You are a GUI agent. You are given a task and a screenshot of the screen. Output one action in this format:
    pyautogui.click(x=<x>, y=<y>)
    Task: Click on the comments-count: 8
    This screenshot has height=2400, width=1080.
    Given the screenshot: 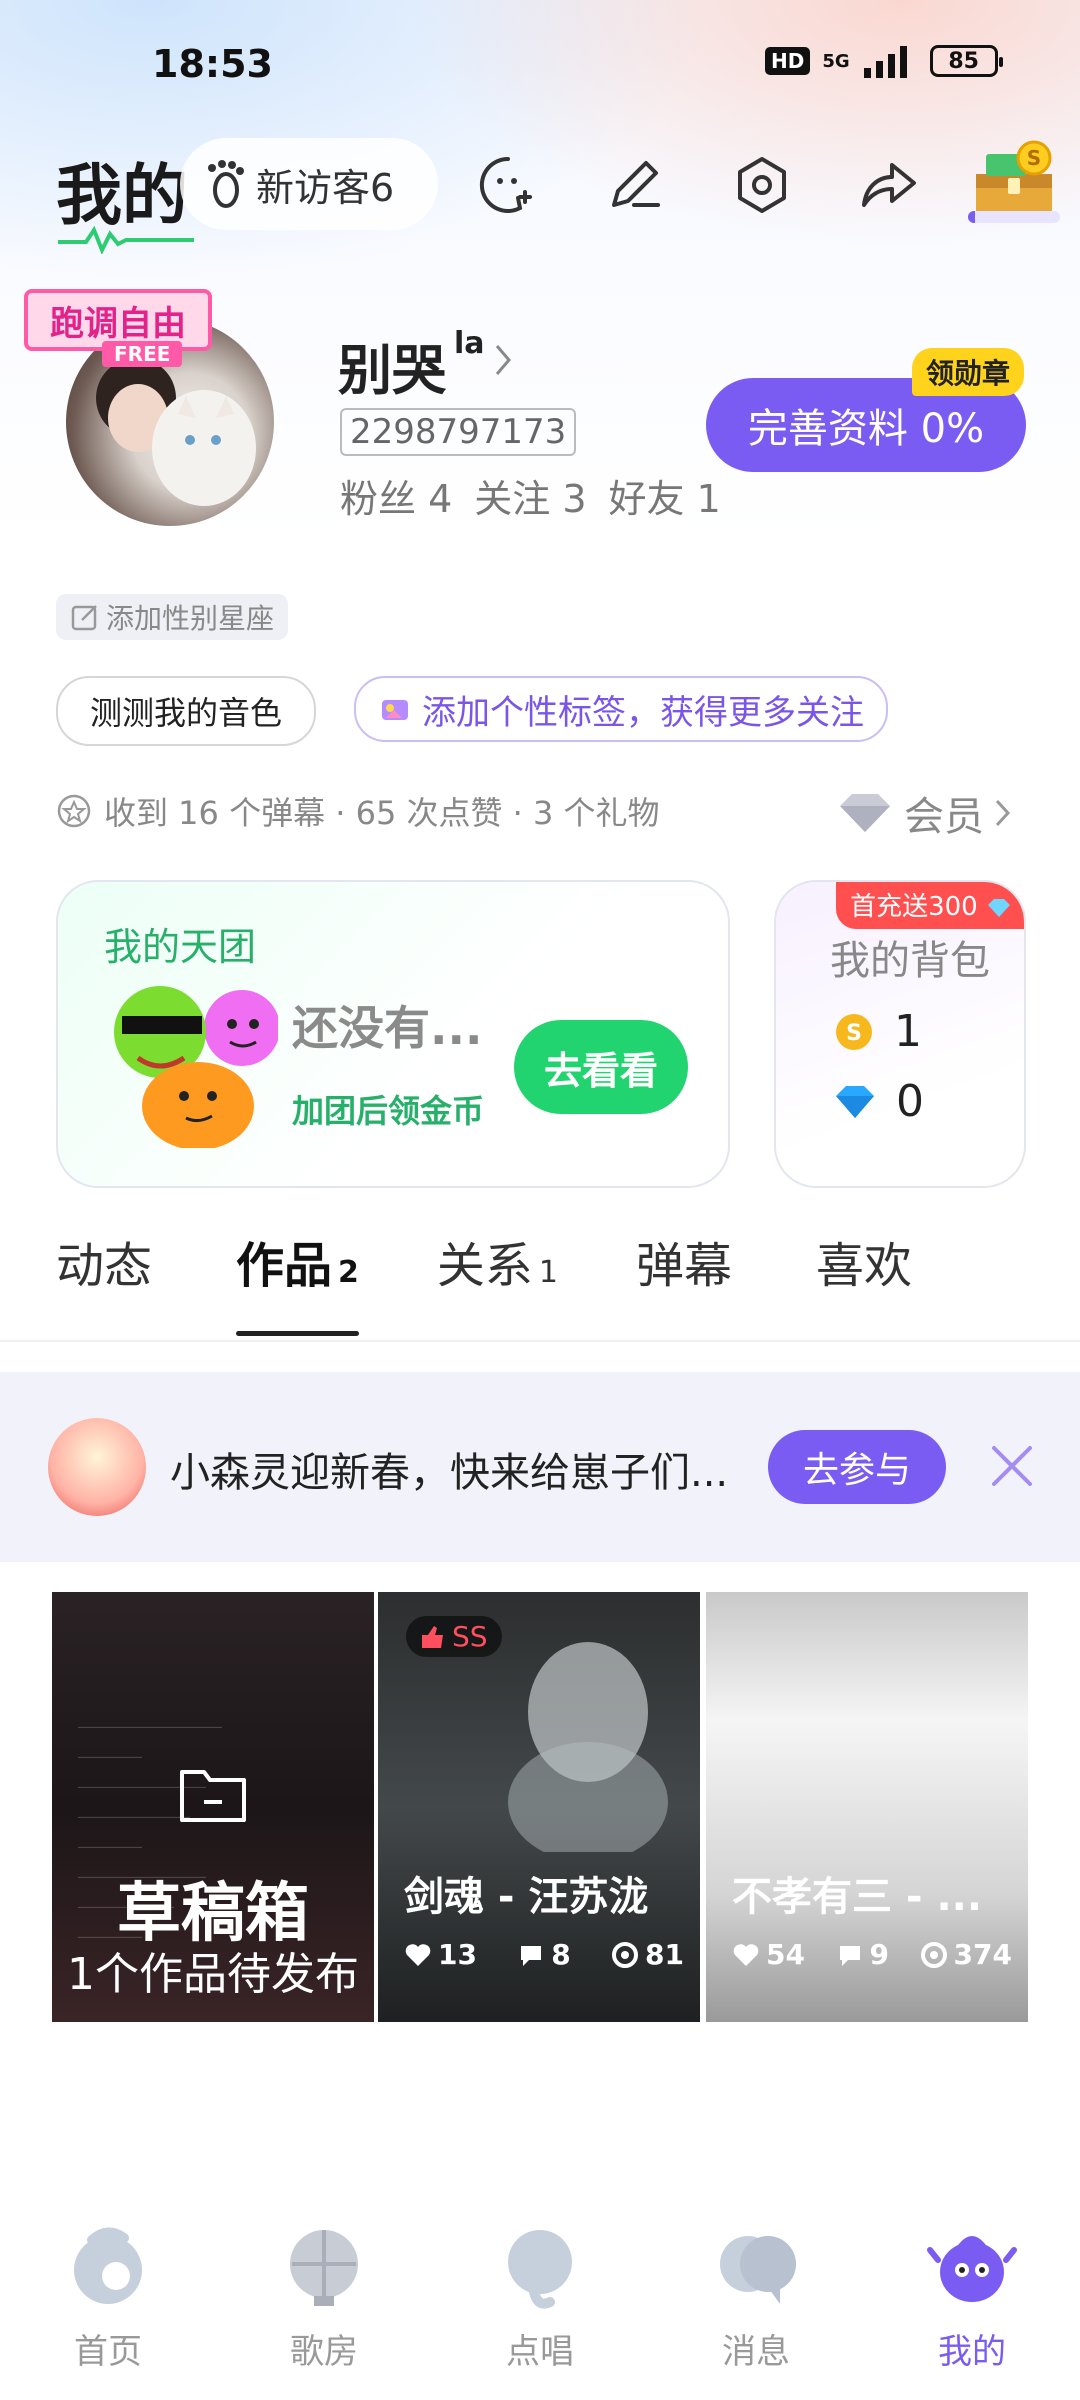 What is the action you would take?
    pyautogui.click(x=561, y=1954)
    